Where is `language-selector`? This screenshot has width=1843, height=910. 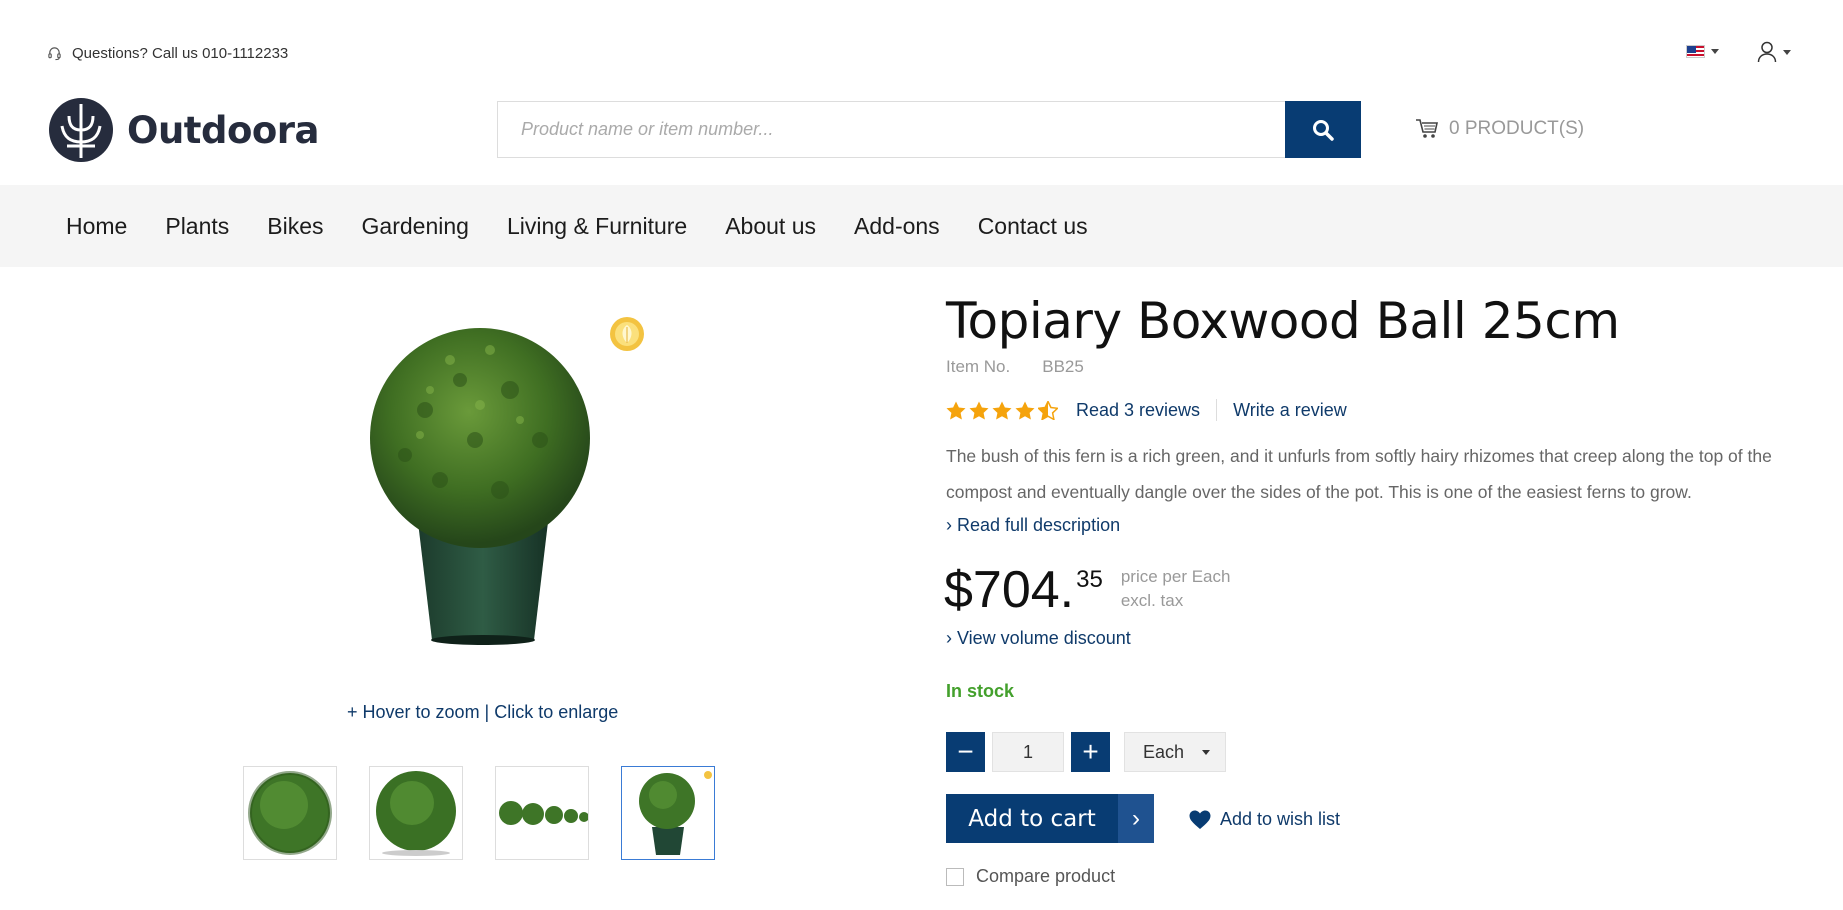 language-selector is located at coordinates (1702, 51).